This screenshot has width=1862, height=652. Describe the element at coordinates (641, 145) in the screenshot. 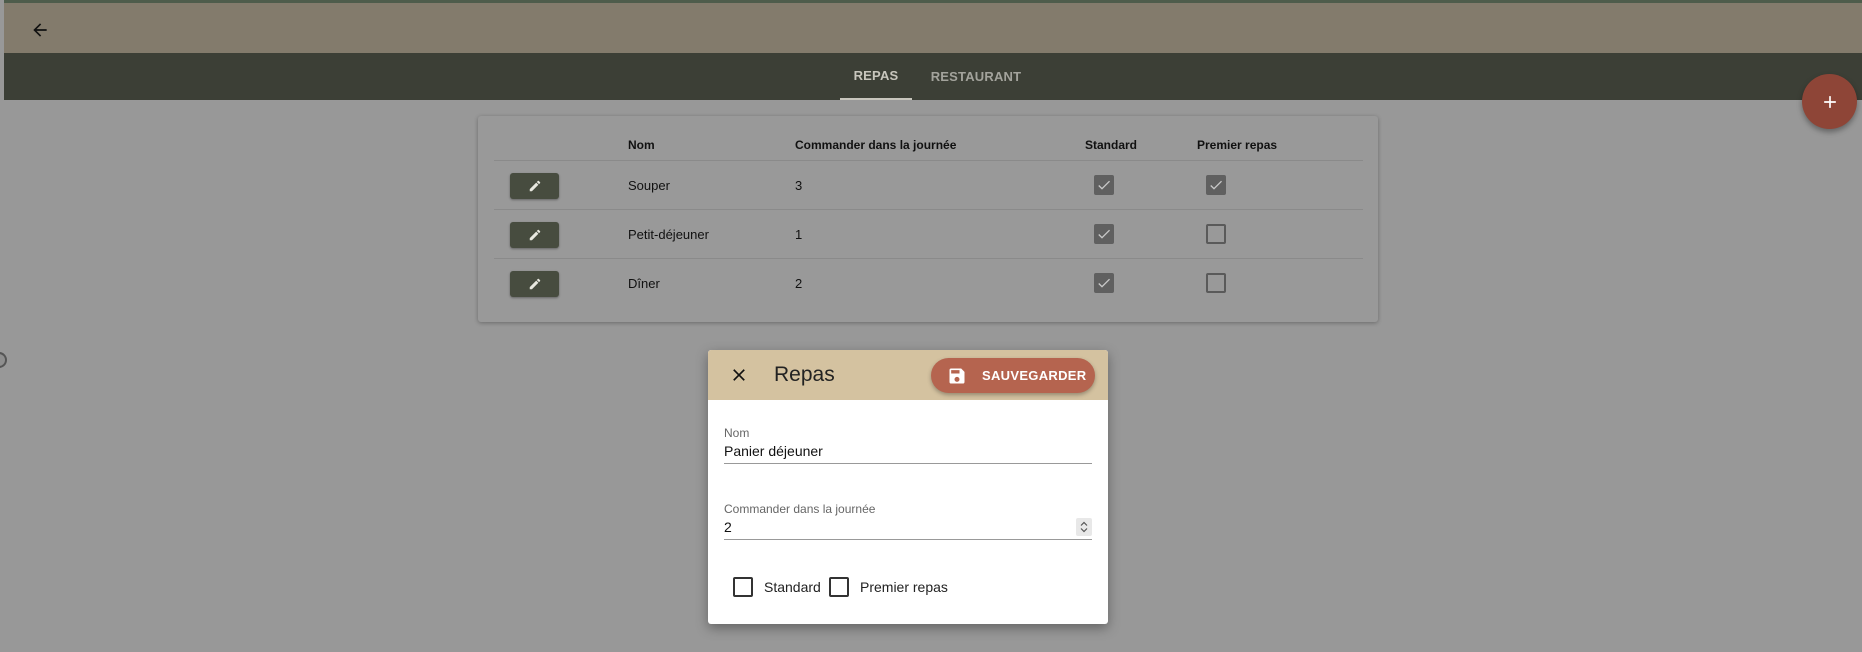

I see `column-header-nom: Nom` at that location.